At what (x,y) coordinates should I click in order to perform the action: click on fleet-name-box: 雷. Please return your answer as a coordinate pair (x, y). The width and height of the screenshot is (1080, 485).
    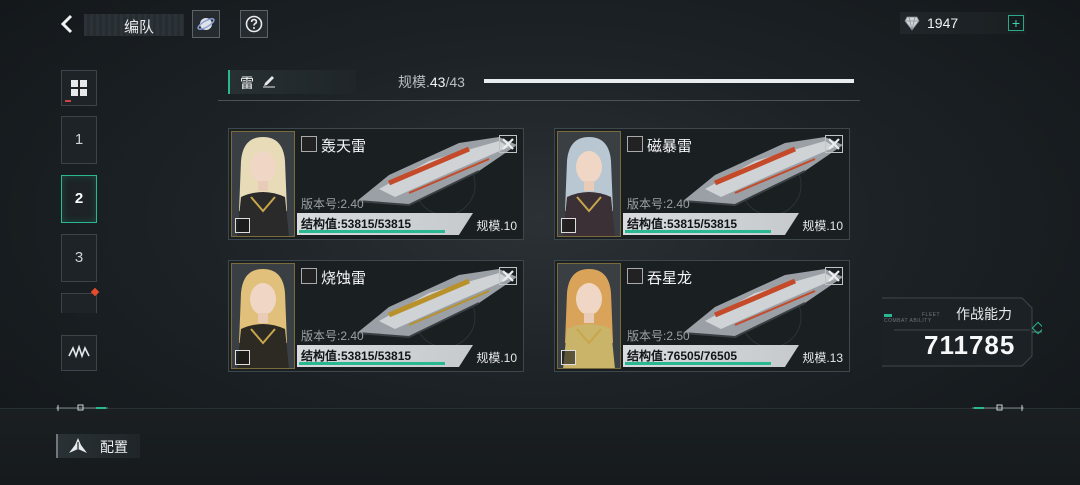
    Looking at the image, I should click on (292, 82).